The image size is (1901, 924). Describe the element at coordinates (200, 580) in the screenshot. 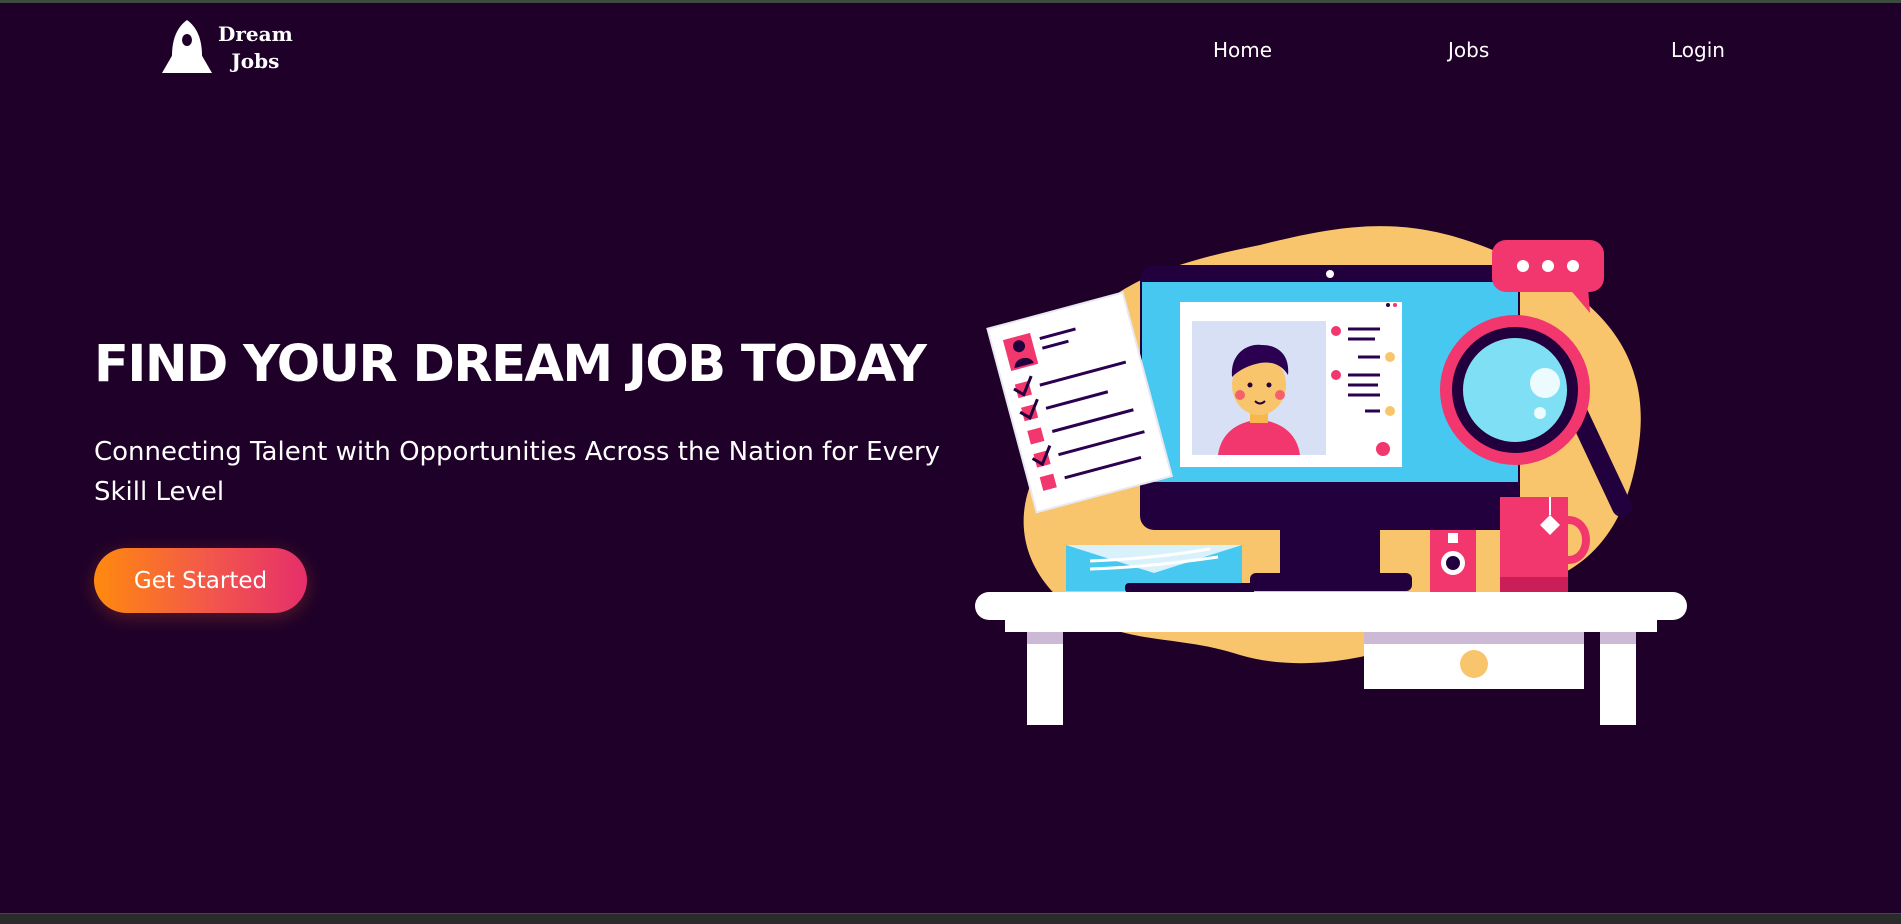

I see `get-started-button: Get Started` at that location.